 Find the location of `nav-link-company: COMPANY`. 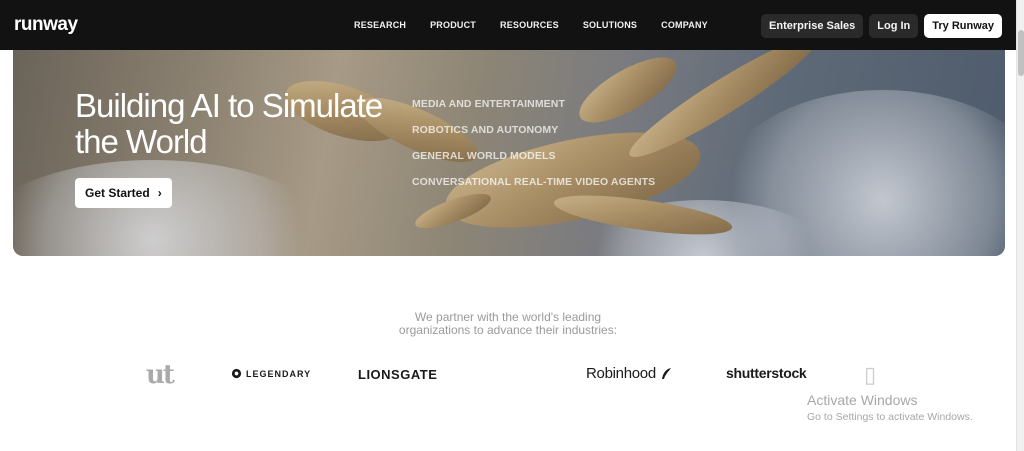

nav-link-company: COMPANY is located at coordinates (684, 25).